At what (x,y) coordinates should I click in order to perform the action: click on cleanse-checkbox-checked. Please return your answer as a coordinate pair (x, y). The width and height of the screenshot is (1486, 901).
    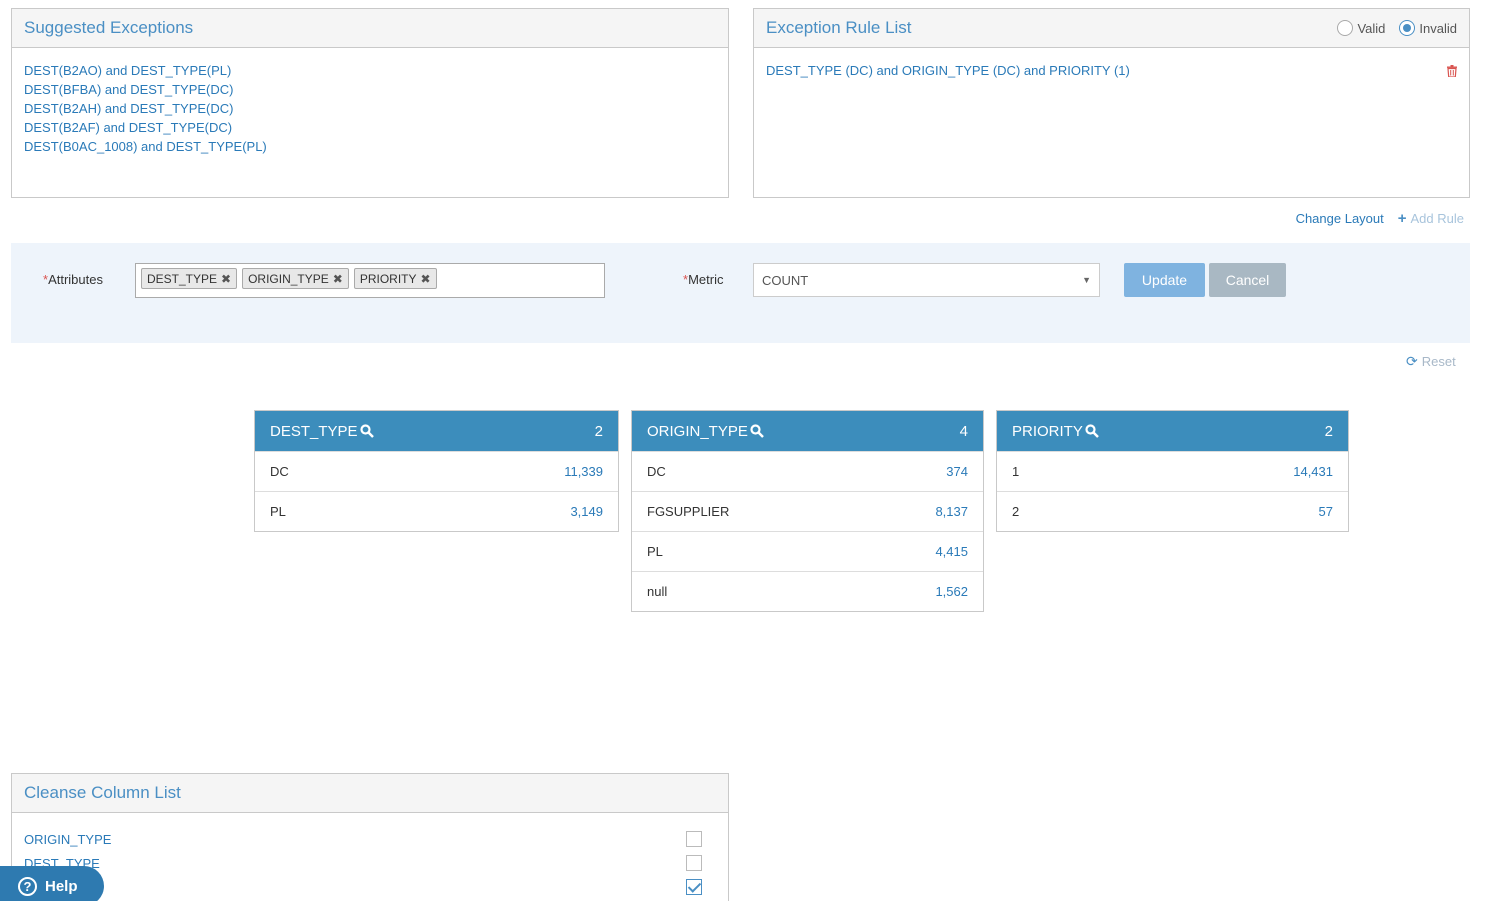
    Looking at the image, I should click on (694, 887).